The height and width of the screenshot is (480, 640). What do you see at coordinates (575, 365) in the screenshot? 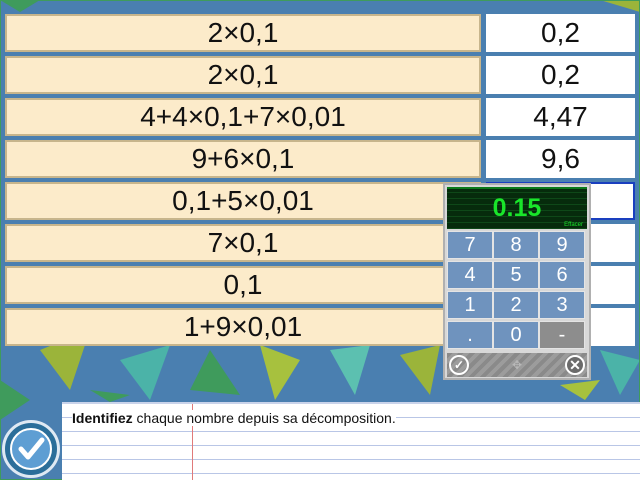
I see `keypad-cancel-icon: ✕` at bounding box center [575, 365].